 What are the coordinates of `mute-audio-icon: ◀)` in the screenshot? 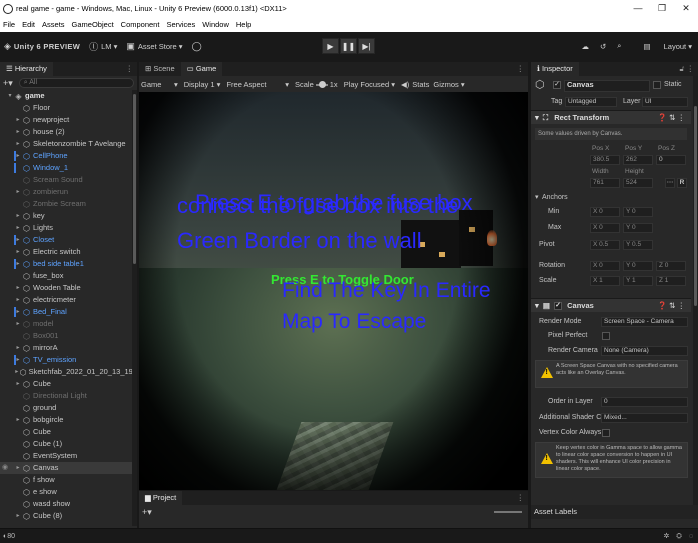 It's located at (405, 84).